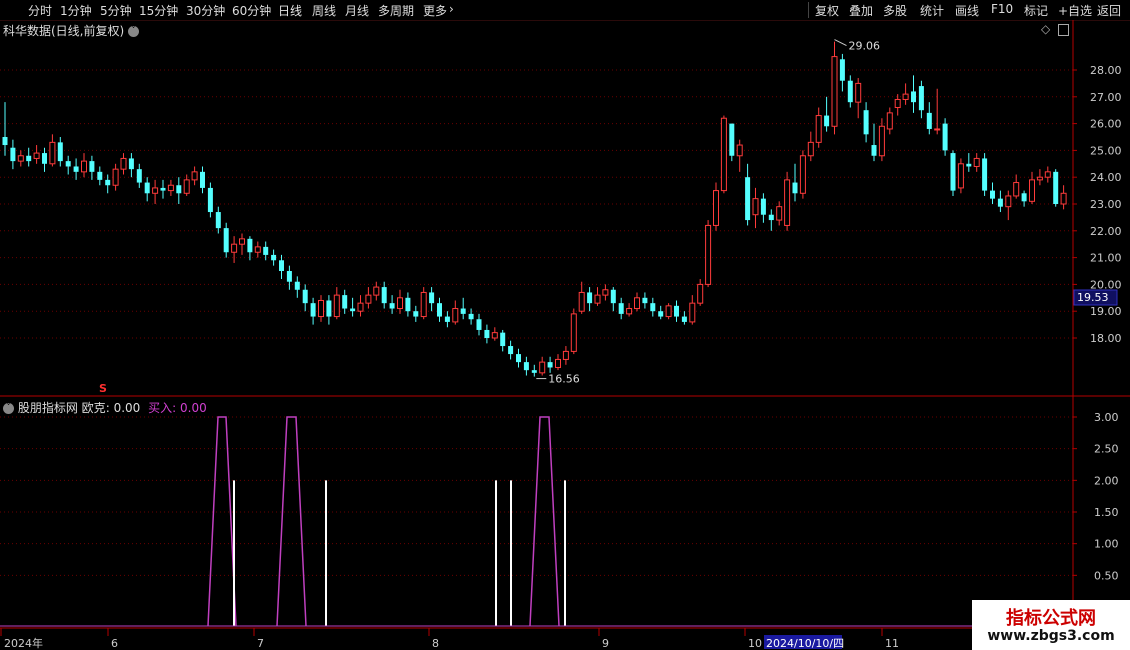 The width and height of the screenshot is (1130, 650). What do you see at coordinates (290, 10) in the screenshot?
I see `tab-daily: 日线` at bounding box center [290, 10].